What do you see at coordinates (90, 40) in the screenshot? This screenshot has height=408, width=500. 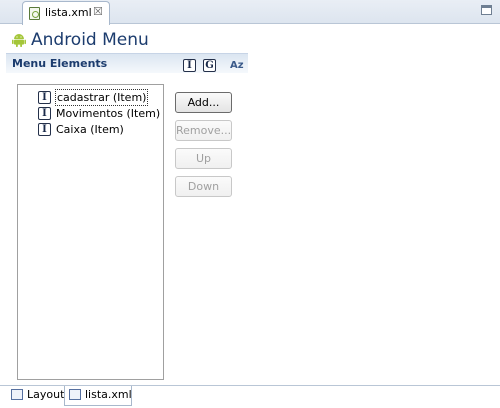 I see `page-title: Android Menu` at bounding box center [90, 40].